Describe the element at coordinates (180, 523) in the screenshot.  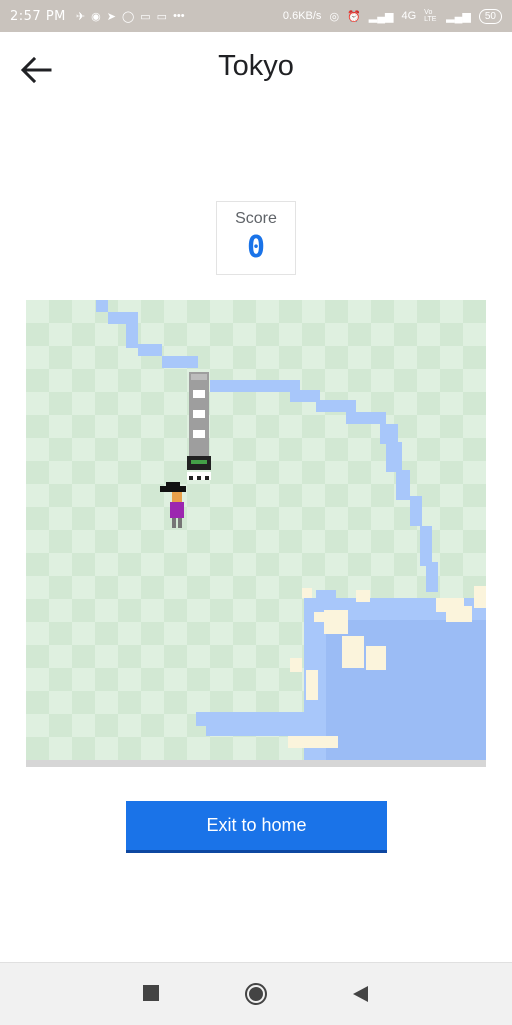
I see `player-leg` at that location.